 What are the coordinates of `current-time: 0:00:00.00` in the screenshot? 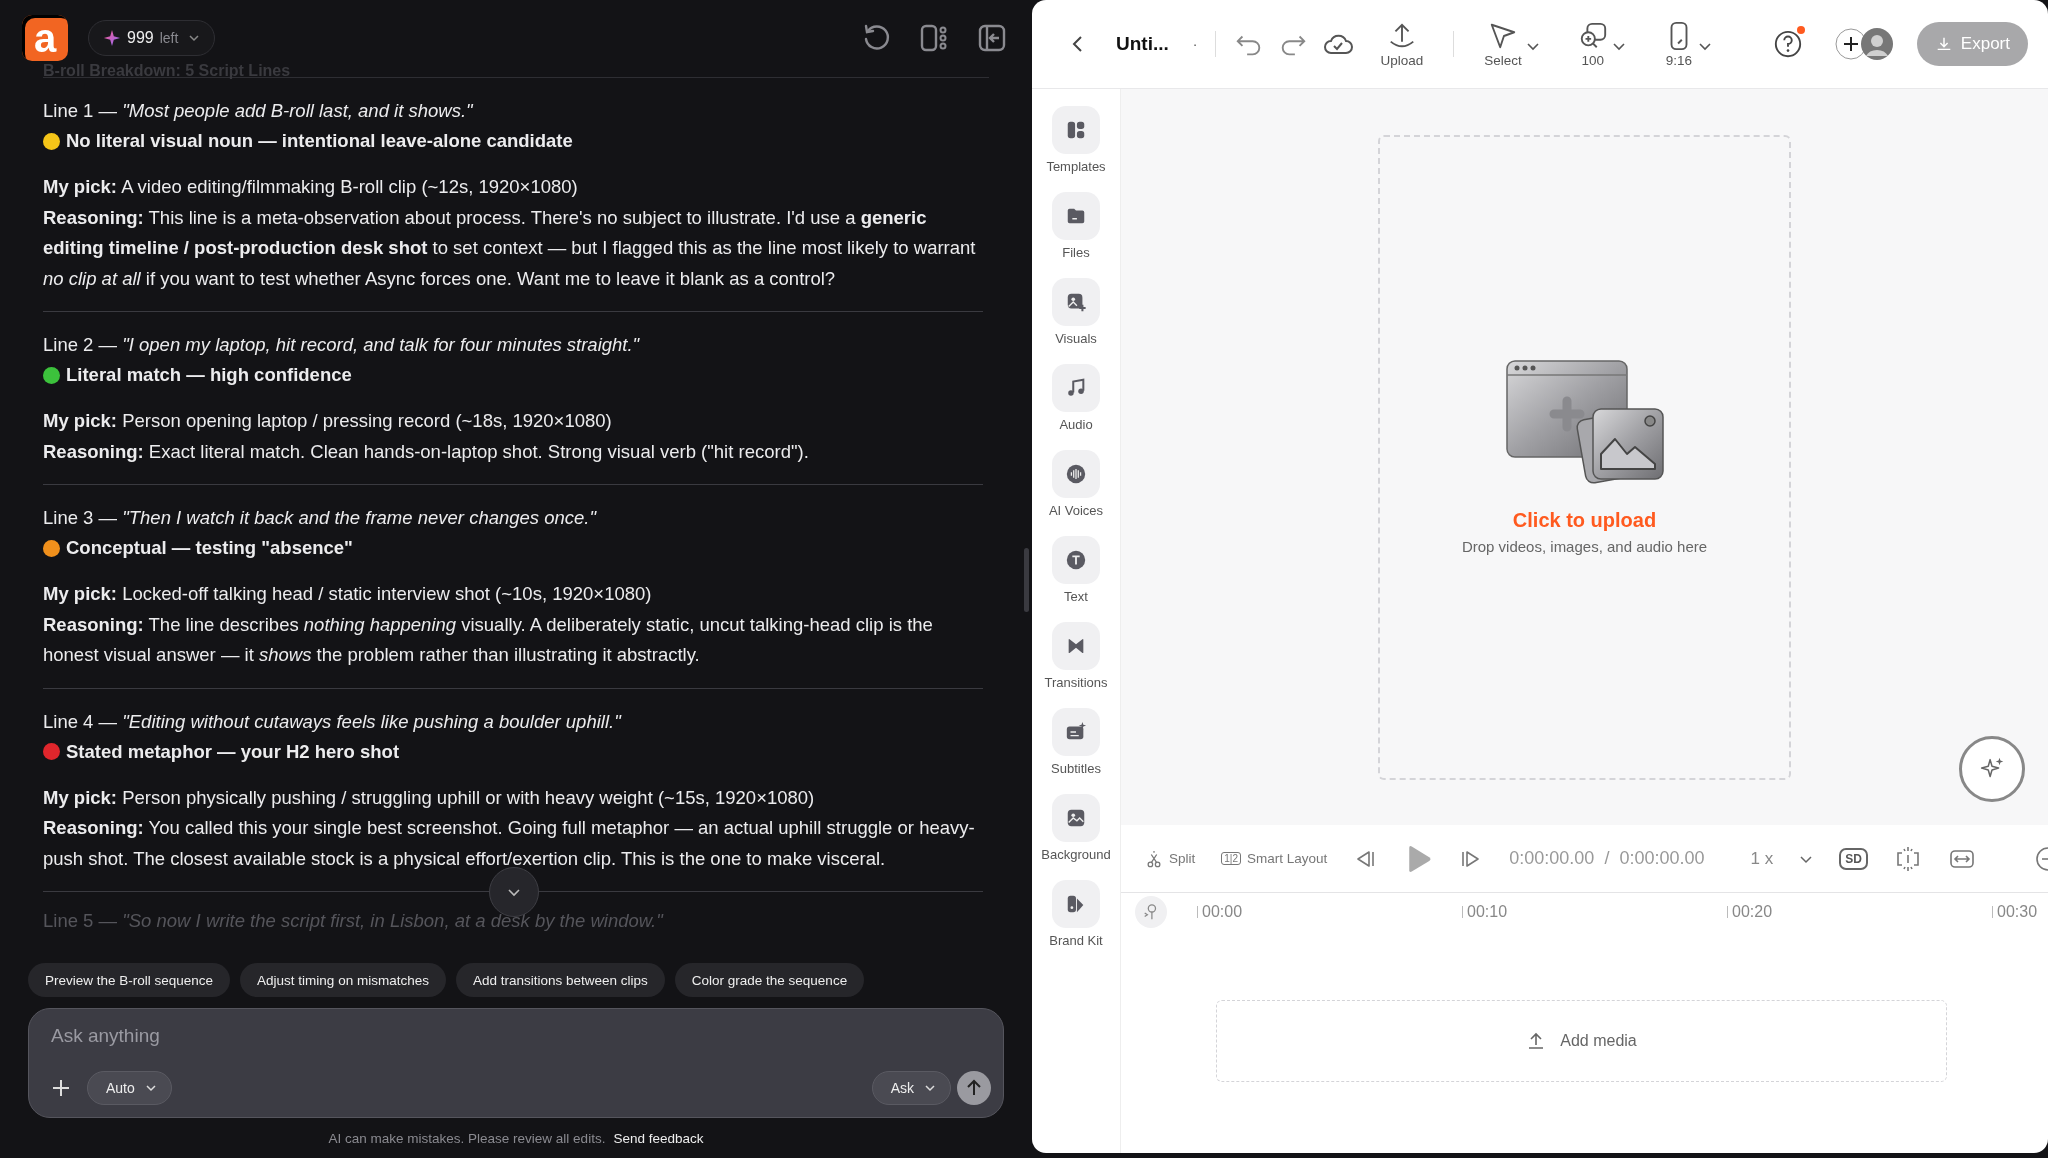 It's located at (1552, 858).